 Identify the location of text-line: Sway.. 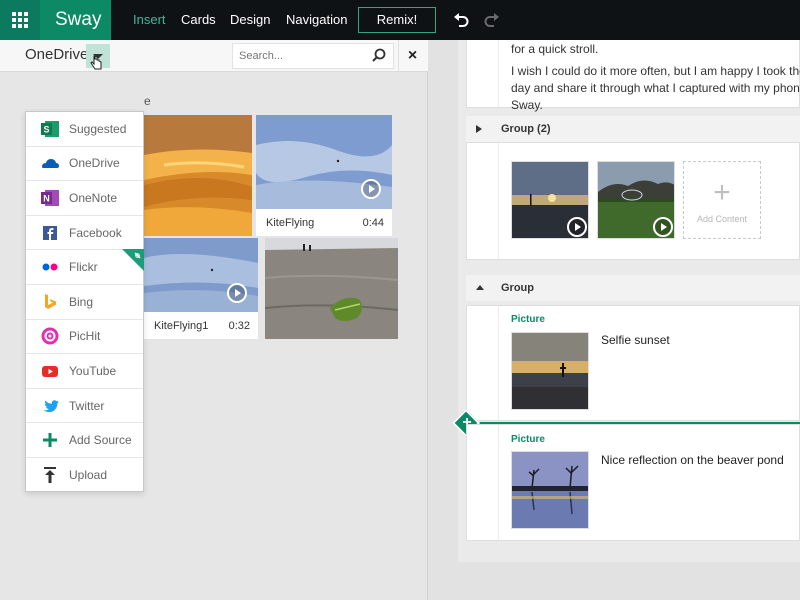
(527, 105).